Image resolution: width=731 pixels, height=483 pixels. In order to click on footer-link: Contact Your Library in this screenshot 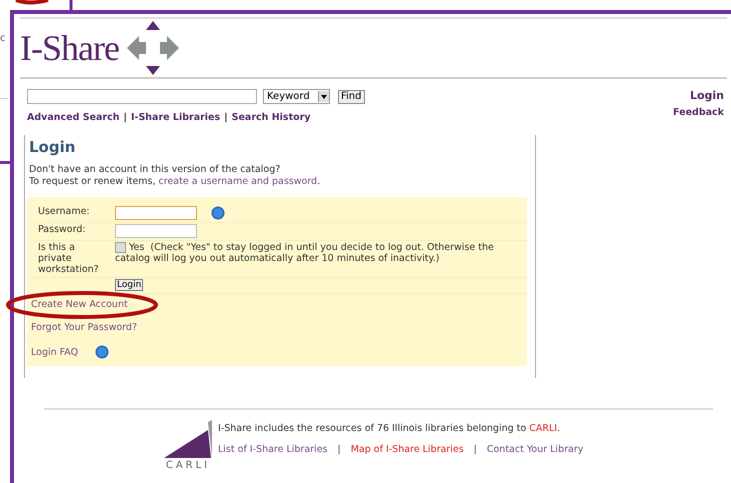, I will do `click(535, 449)`.